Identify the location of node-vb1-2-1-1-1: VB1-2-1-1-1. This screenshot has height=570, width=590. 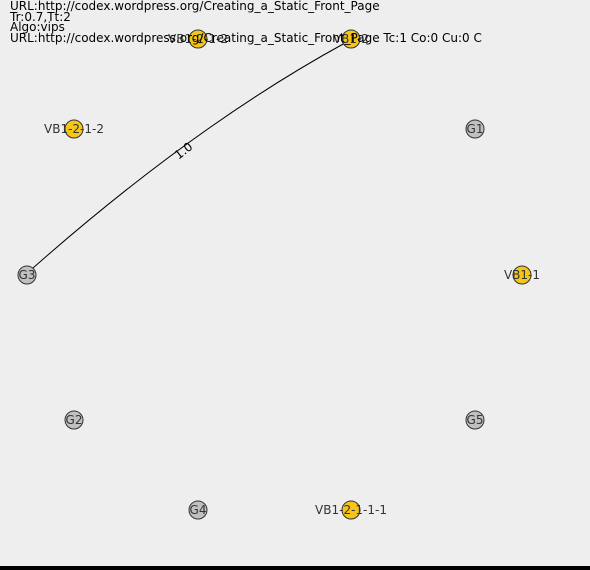
(351, 510).